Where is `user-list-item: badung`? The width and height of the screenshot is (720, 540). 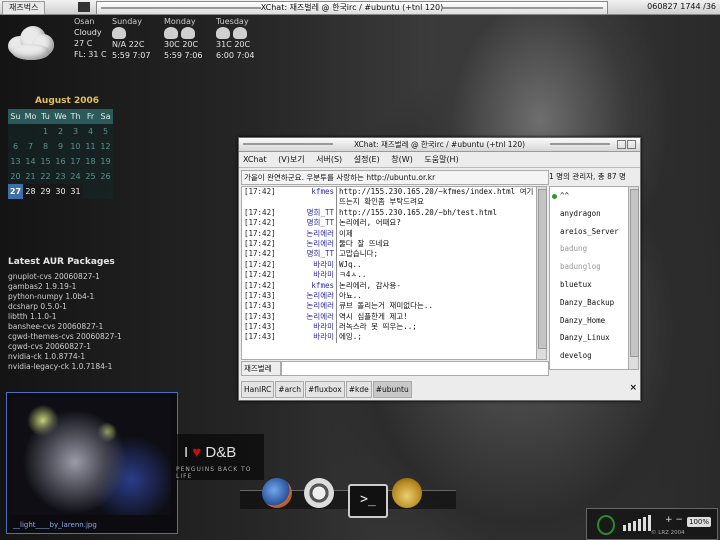
user-list-item: badung is located at coordinates (589, 249).